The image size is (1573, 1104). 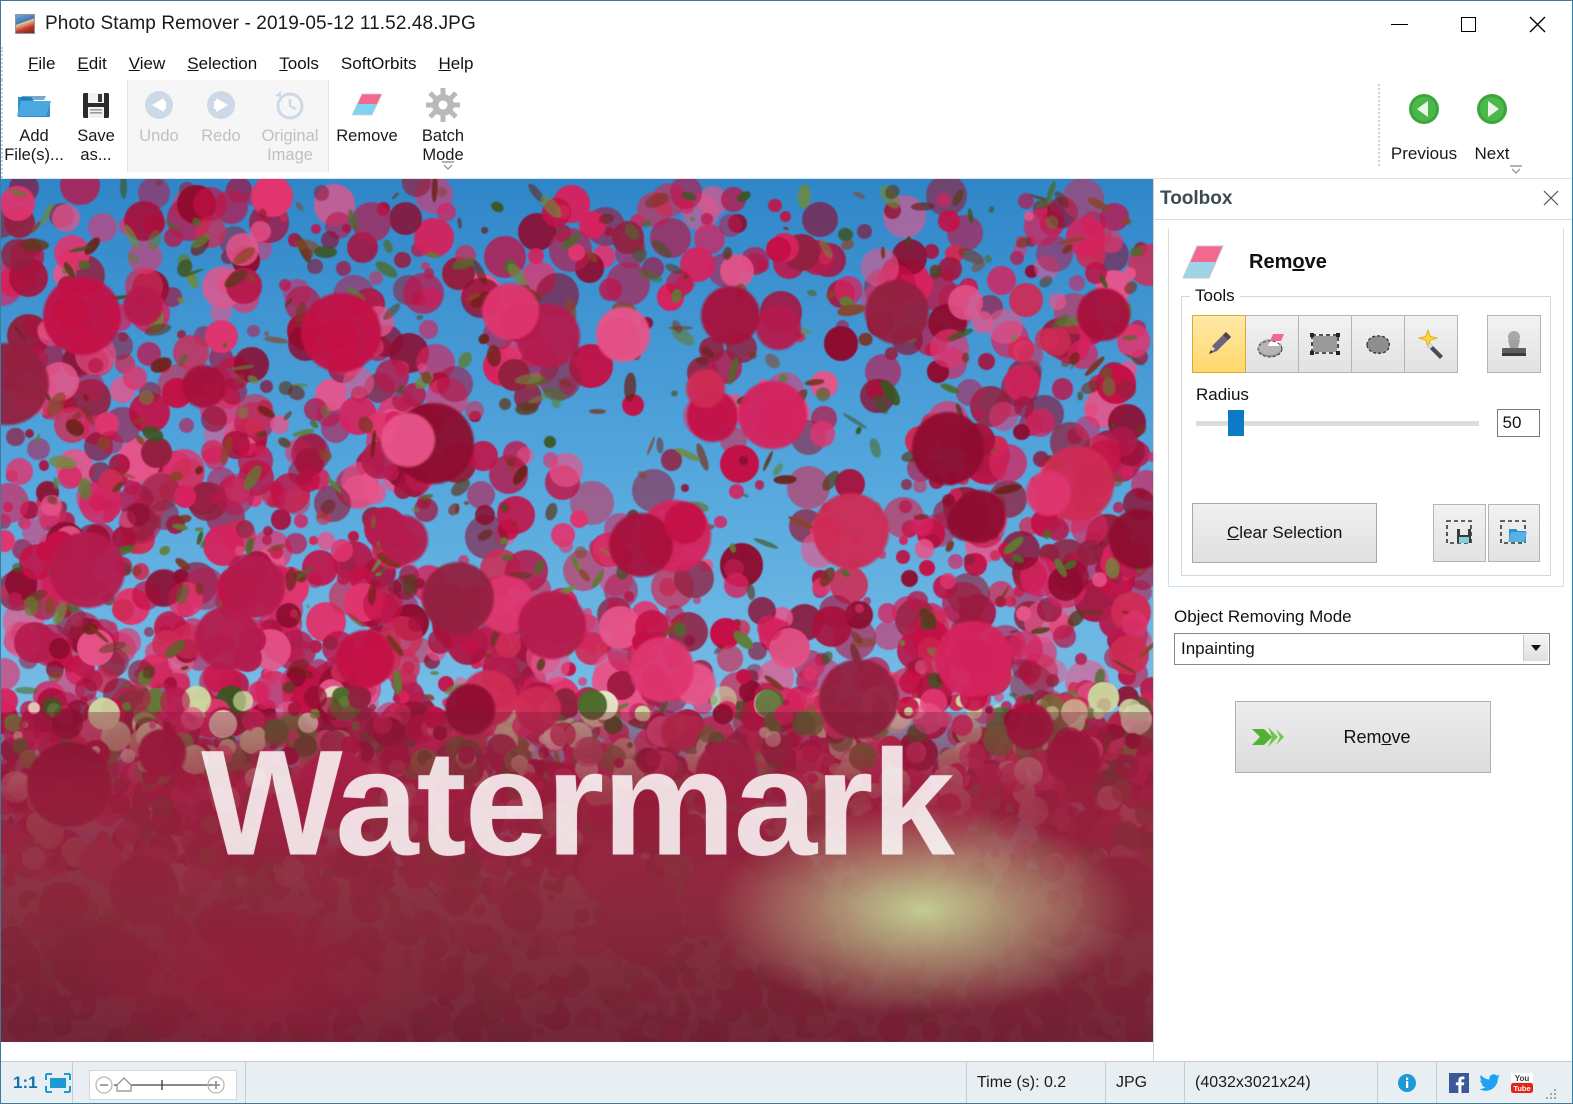 I want to click on menu-tools: Tools, so click(x=299, y=64).